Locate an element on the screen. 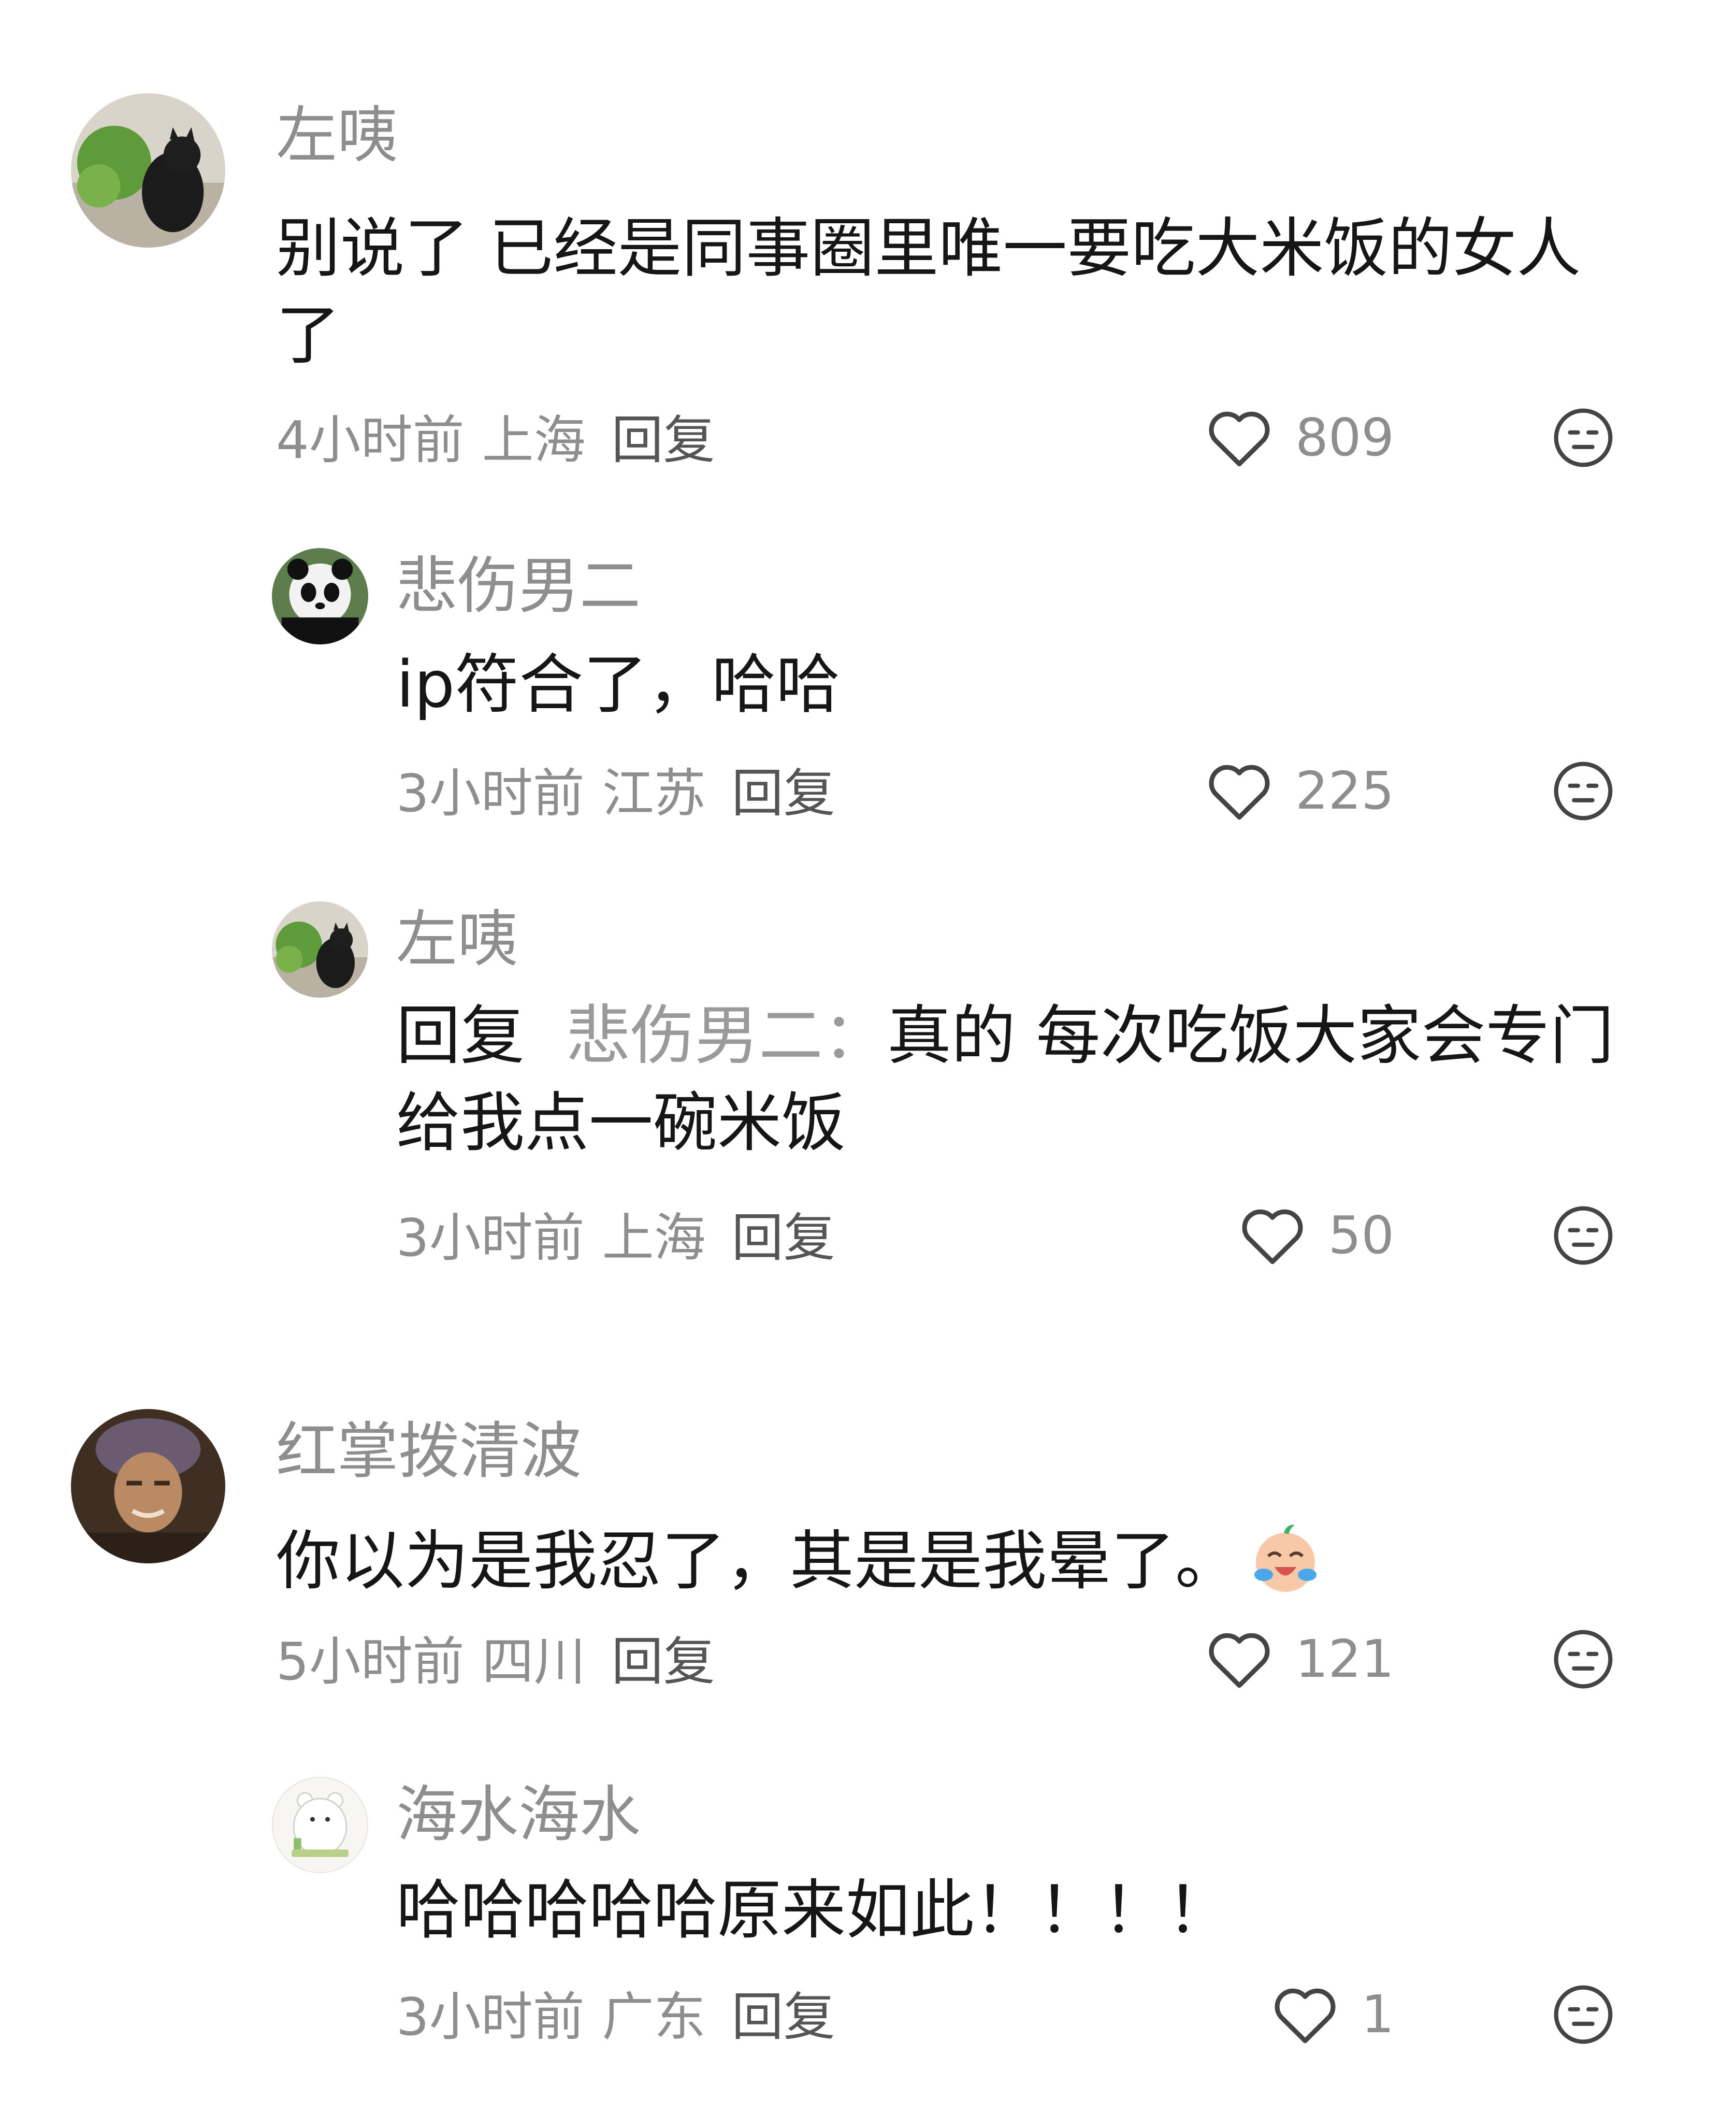 This screenshot has width=1736, height=2113. comment-meta: 4小时前 上海 回复 is located at coordinates (495, 440).